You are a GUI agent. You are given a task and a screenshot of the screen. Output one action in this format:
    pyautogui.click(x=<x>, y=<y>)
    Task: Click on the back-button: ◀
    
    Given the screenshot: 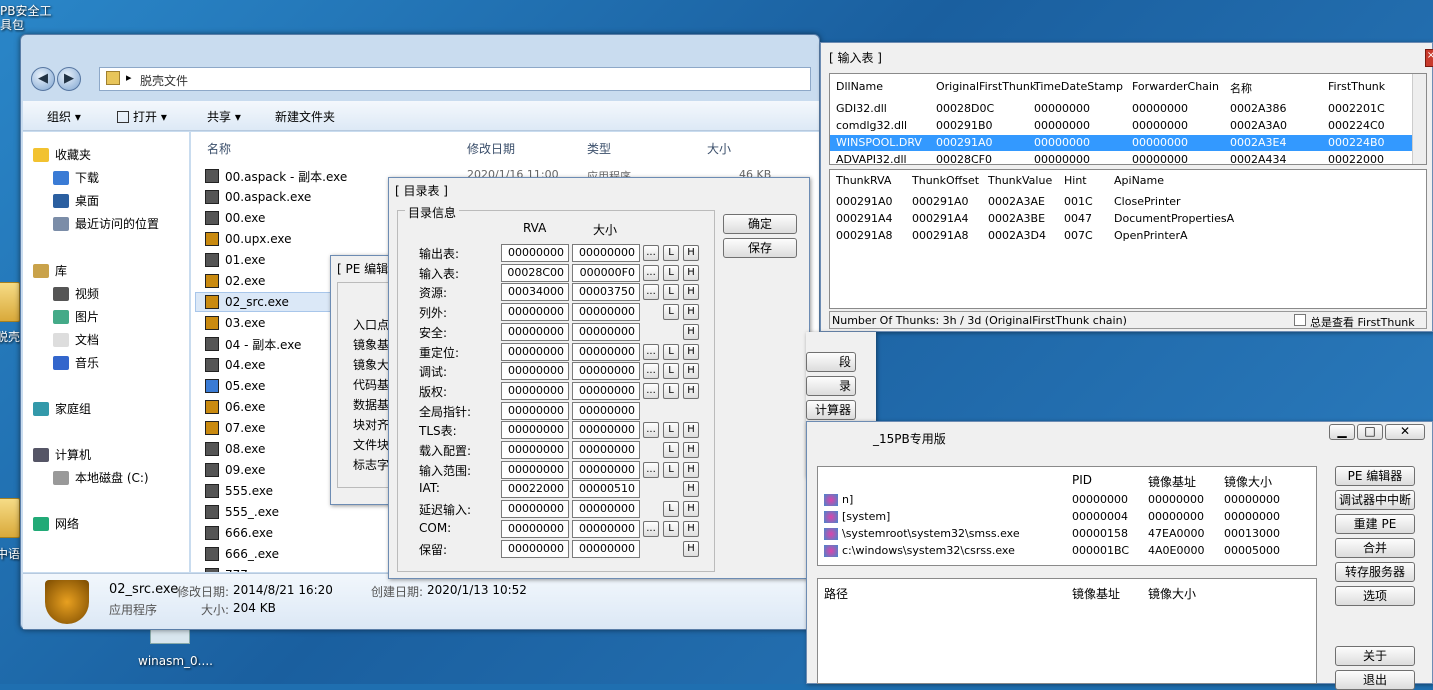 What is the action you would take?
    pyautogui.click(x=43, y=79)
    